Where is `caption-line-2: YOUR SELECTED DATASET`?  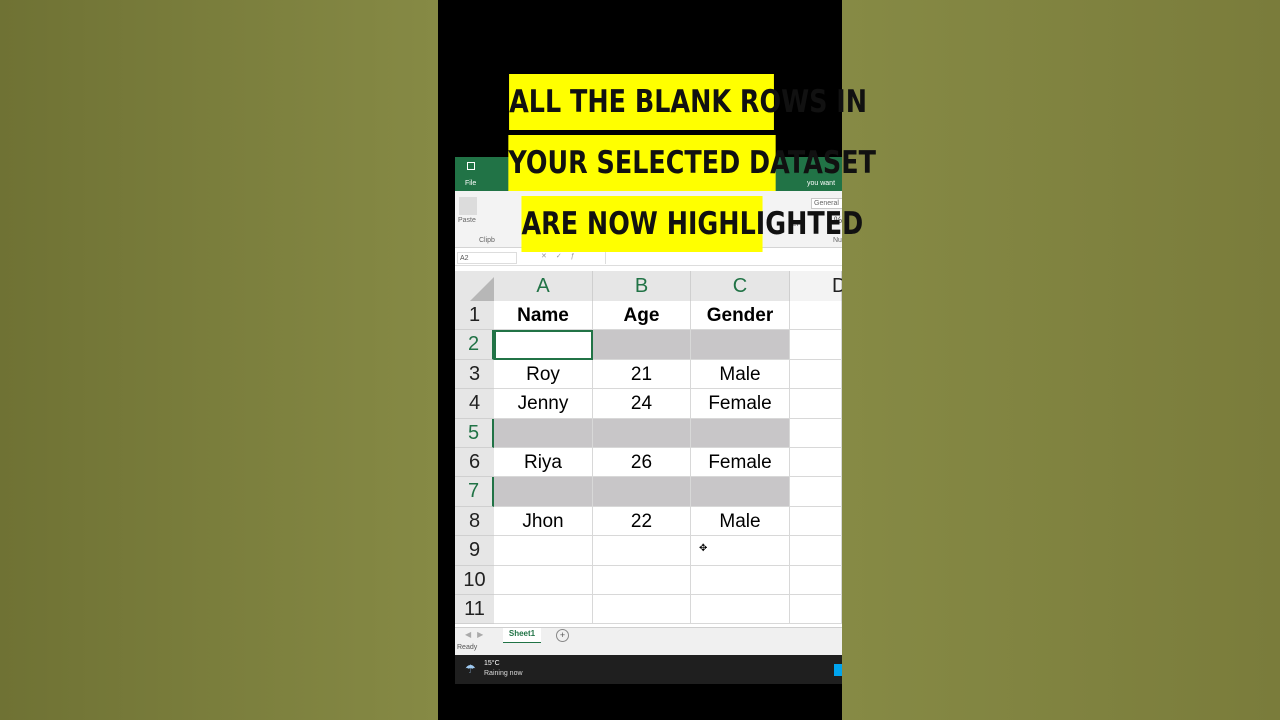
caption-line-2: YOUR SELECTED DATASET is located at coordinates (692, 163).